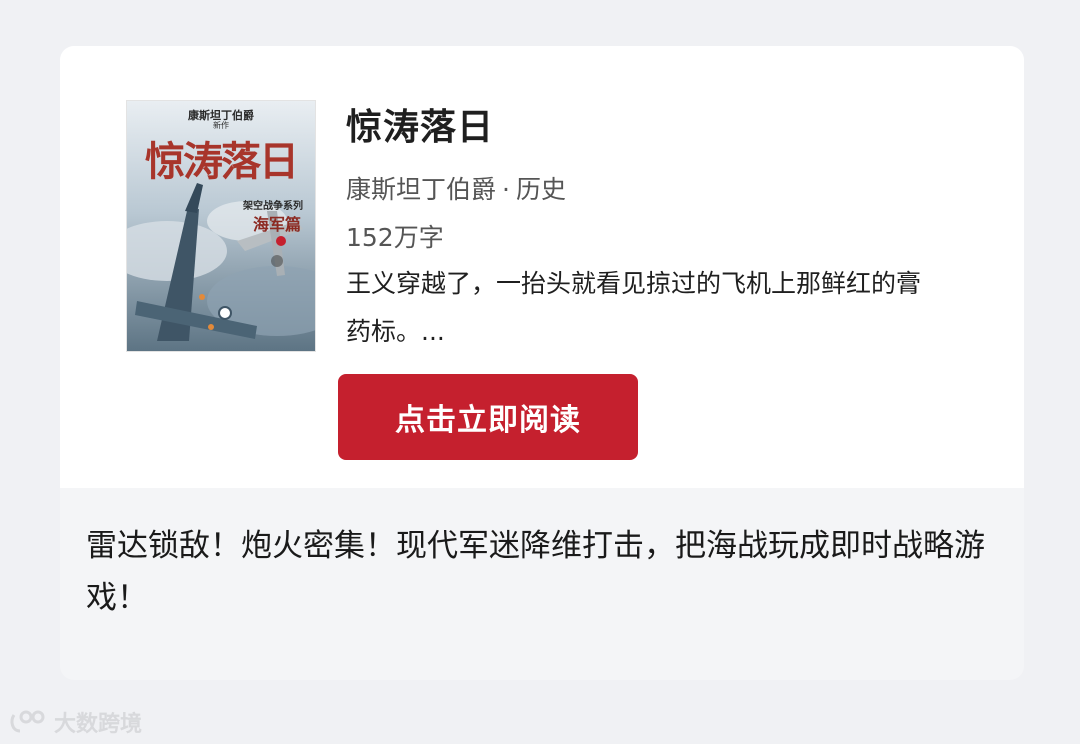  Describe the element at coordinates (98, 724) in the screenshot. I see `watermark-text: 大数跨境` at that location.